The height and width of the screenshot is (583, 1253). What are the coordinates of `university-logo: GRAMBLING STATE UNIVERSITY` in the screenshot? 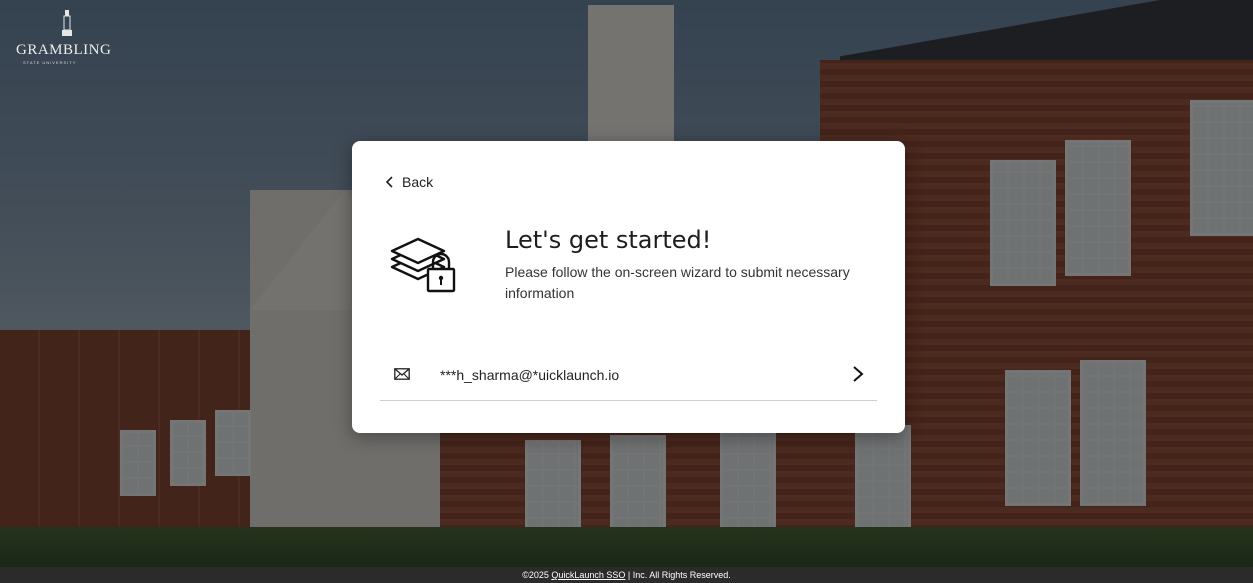 It's located at (64, 36).